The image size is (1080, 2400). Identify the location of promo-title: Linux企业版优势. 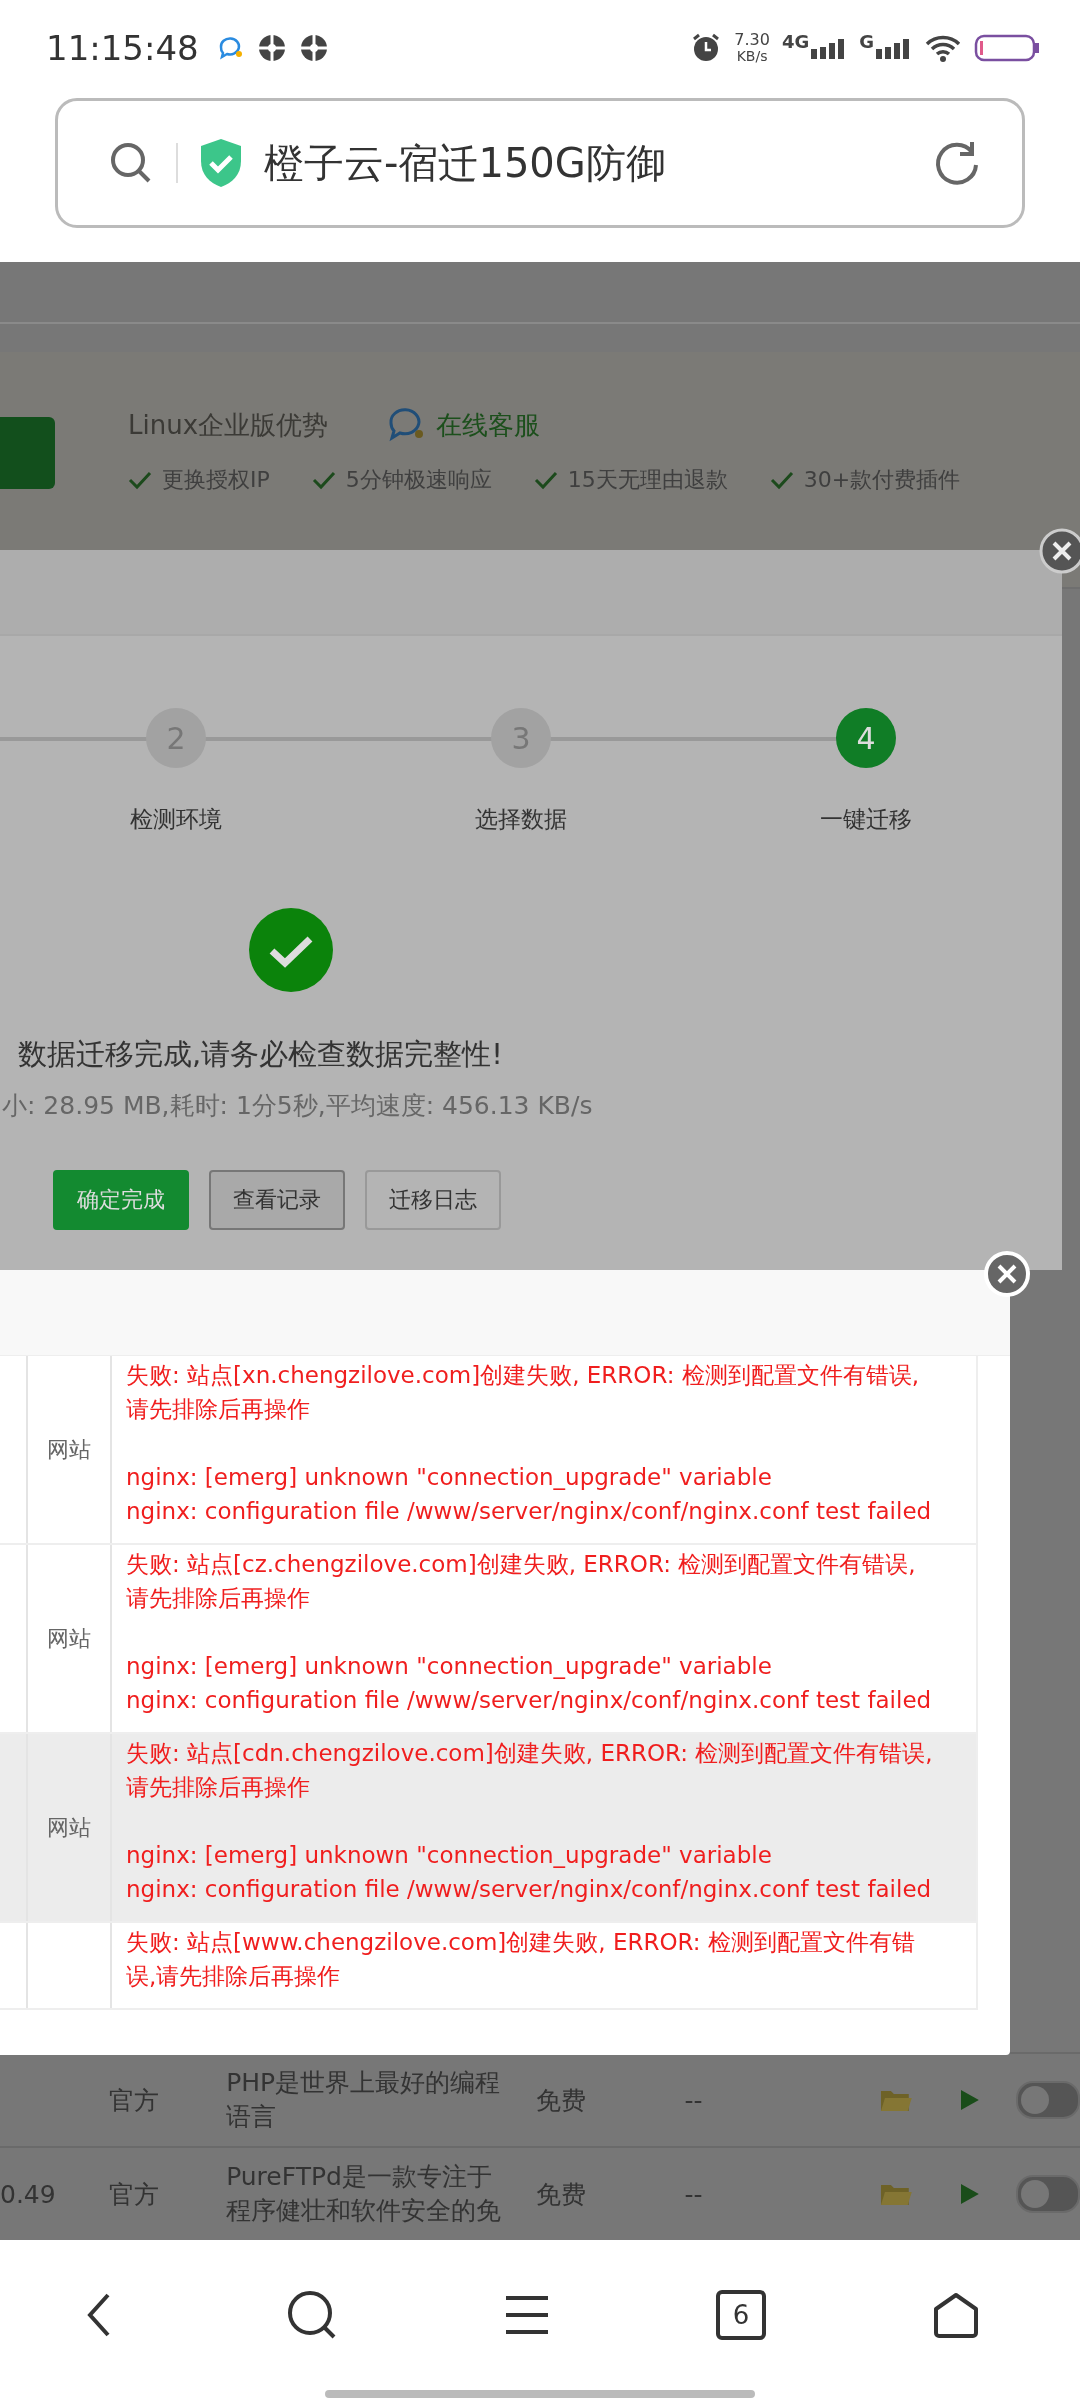
(228, 425).